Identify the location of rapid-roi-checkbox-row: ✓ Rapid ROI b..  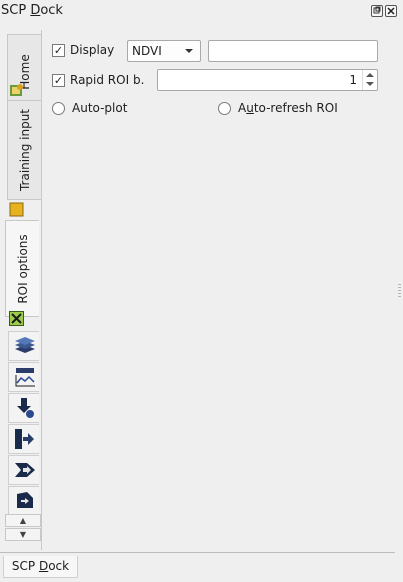
(98, 80).